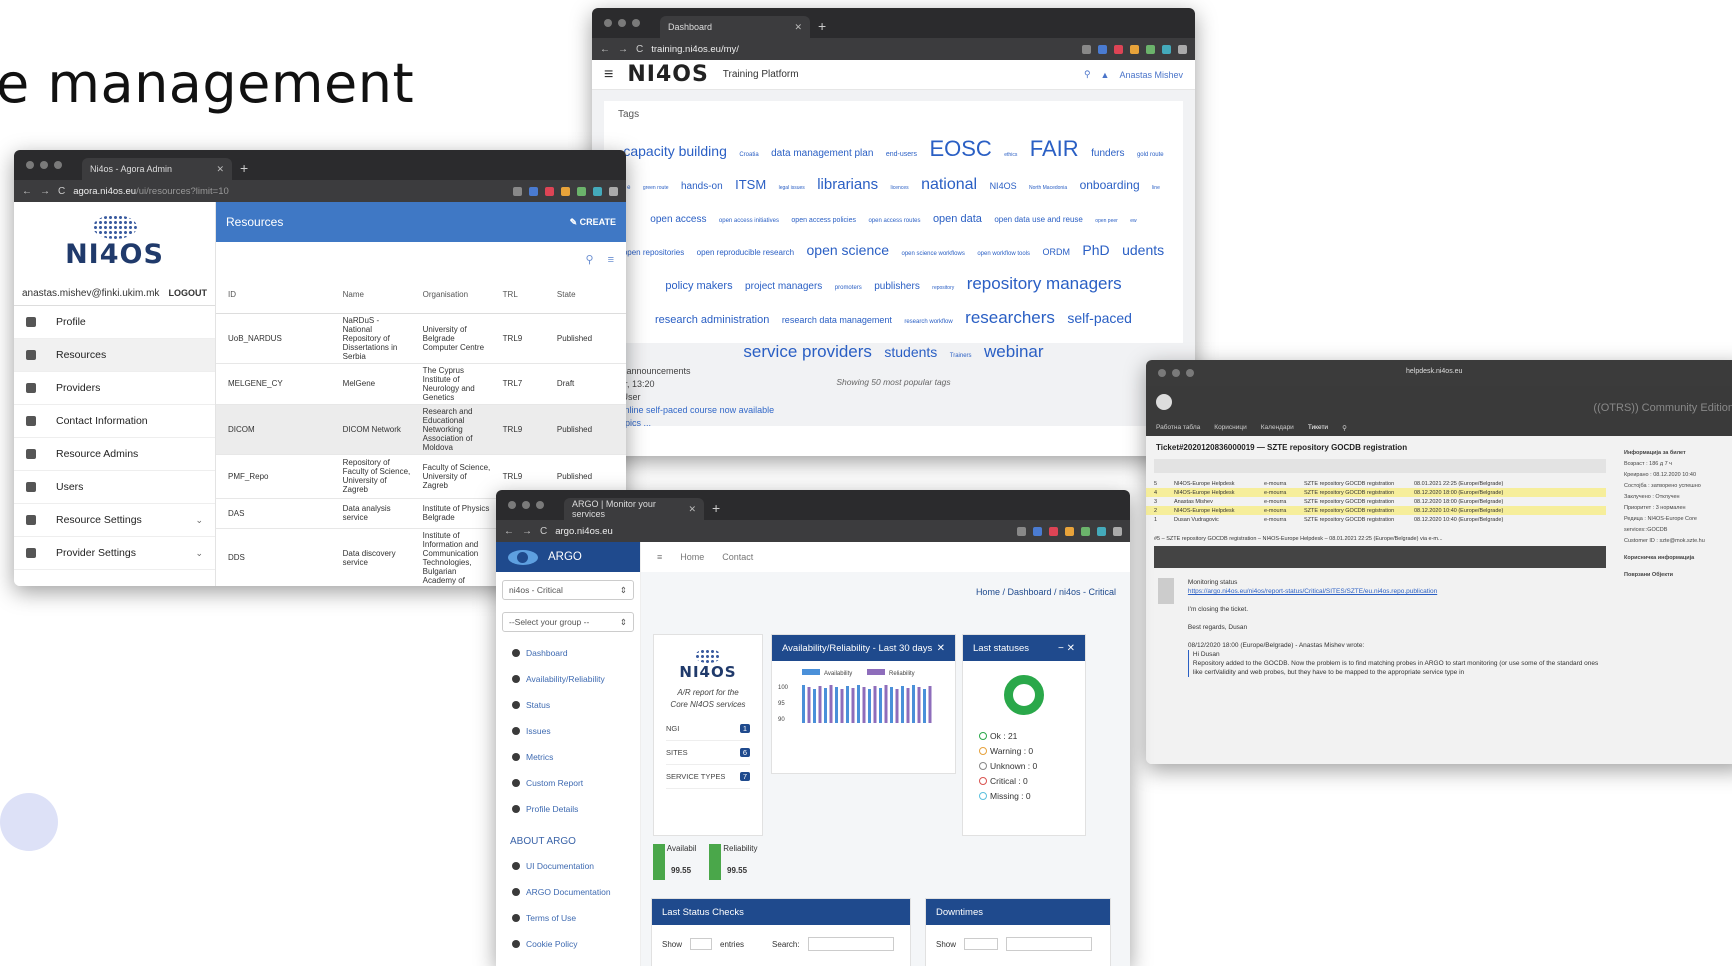  Describe the element at coordinates (114, 520) in the screenshot. I see `sidebar-item: Resource Settings ⌄` at that location.